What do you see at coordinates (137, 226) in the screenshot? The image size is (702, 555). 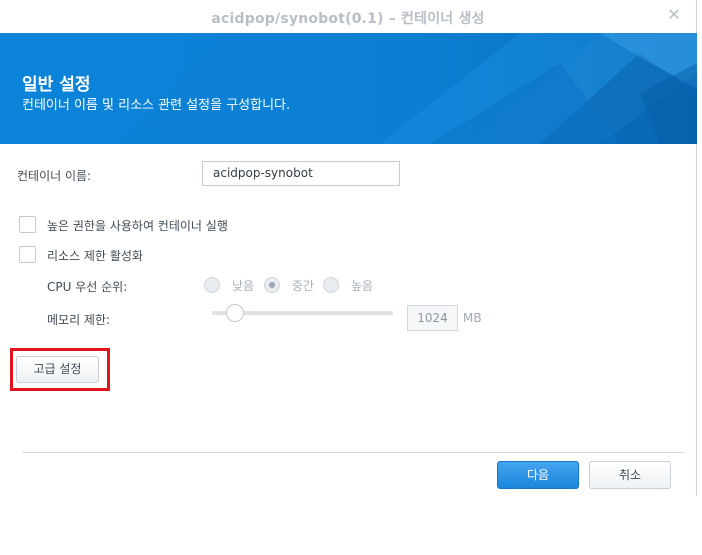 I see `privileged-label: 높은 권한을 사용하여 컨테이너 실행` at bounding box center [137, 226].